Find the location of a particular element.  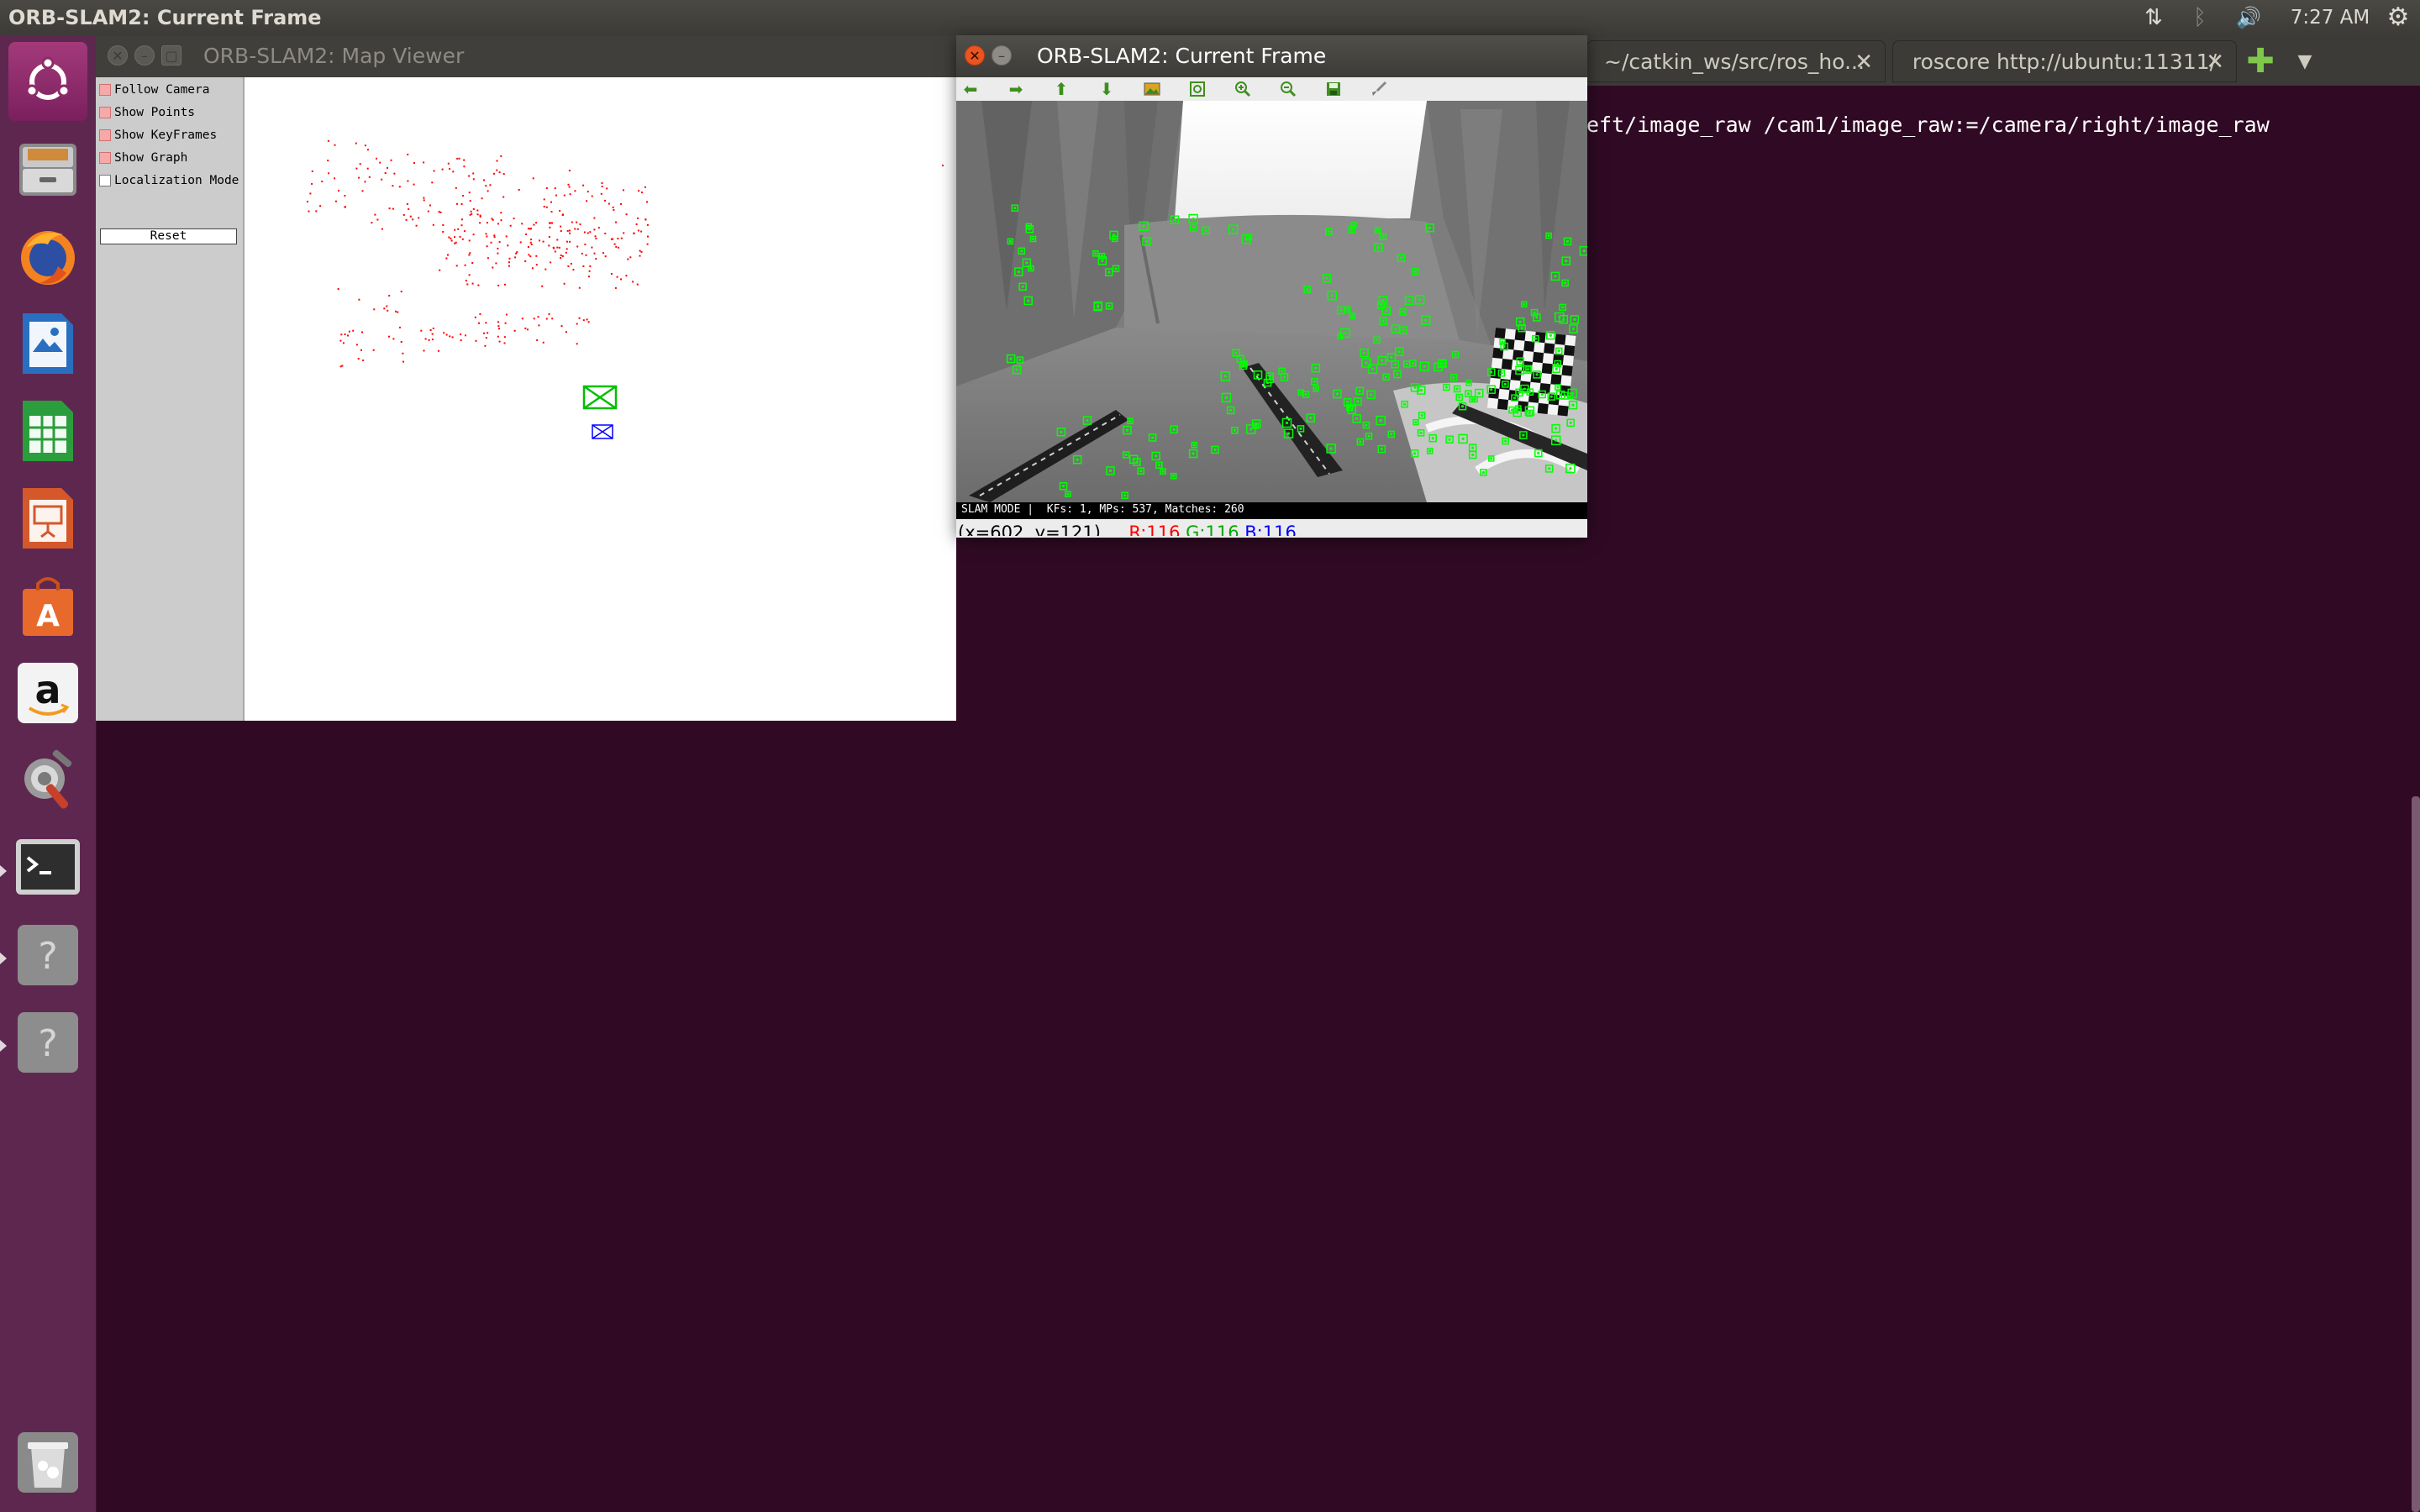

show-graph-checkbox: Show Graph is located at coordinates (143, 158).